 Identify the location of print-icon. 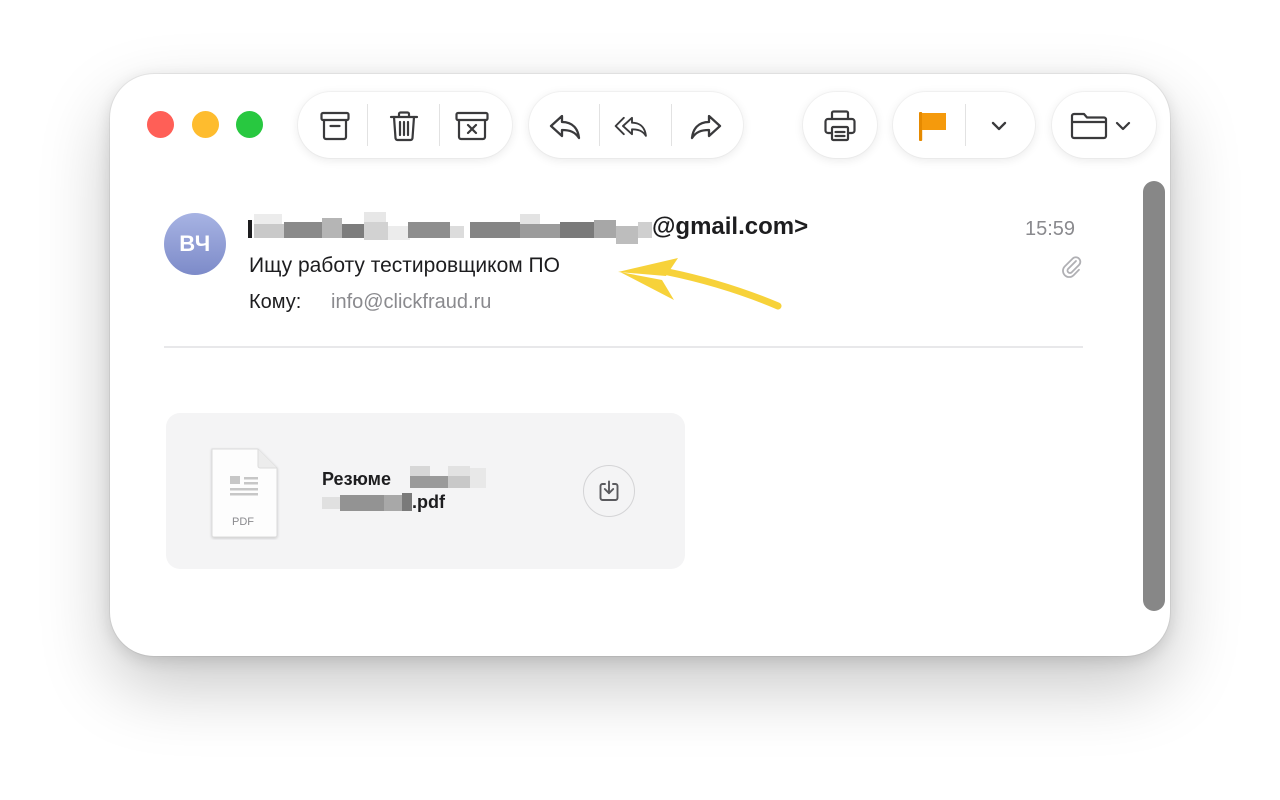
(840, 126).